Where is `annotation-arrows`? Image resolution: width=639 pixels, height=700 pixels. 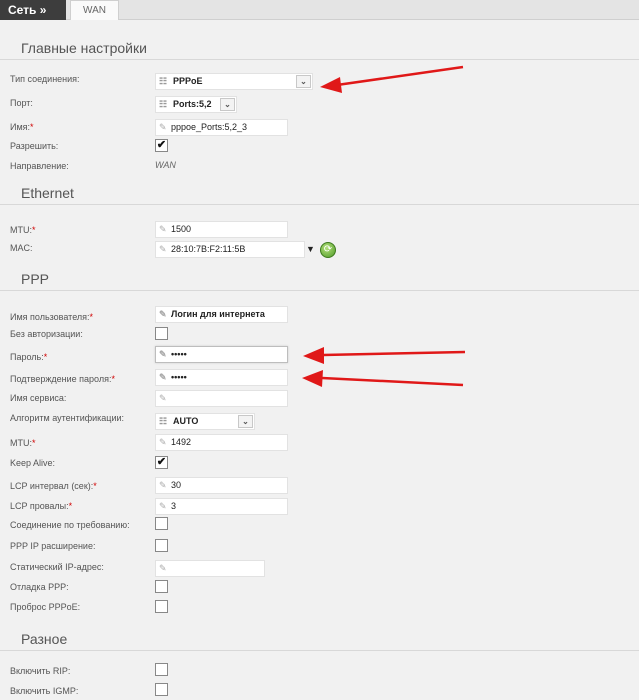 annotation-arrows is located at coordinates (384, 226).